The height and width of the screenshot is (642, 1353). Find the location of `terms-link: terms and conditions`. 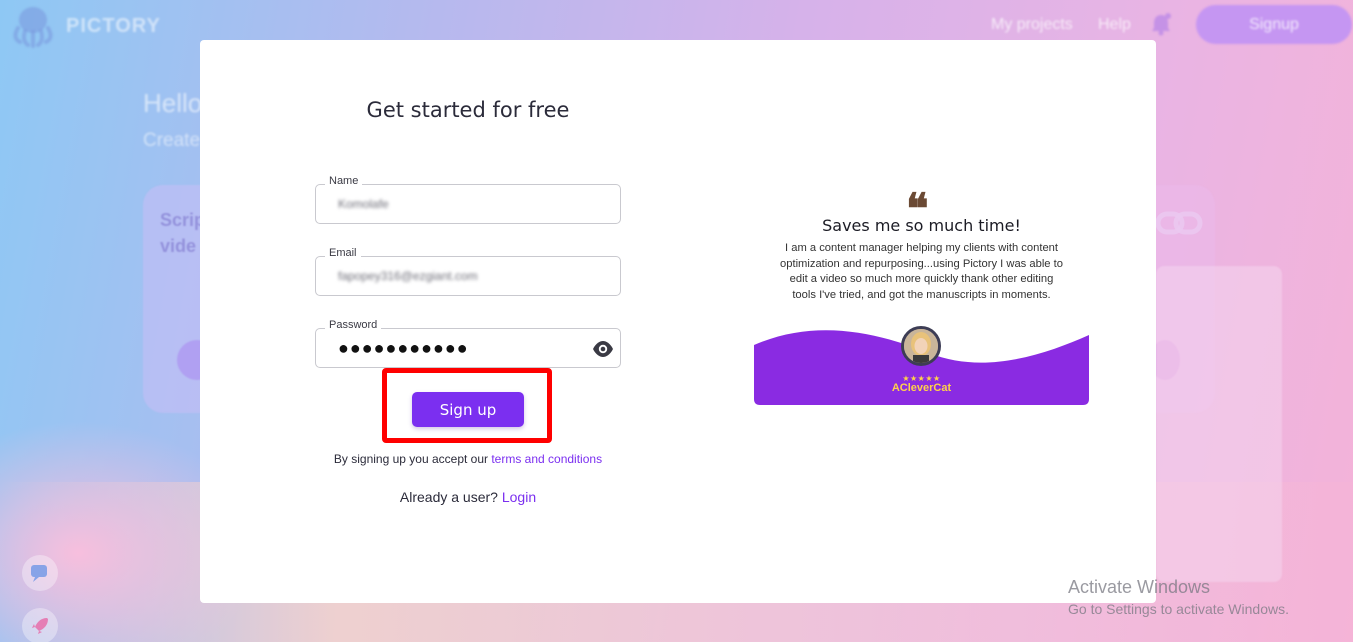

terms-link: terms and conditions is located at coordinates (546, 459).